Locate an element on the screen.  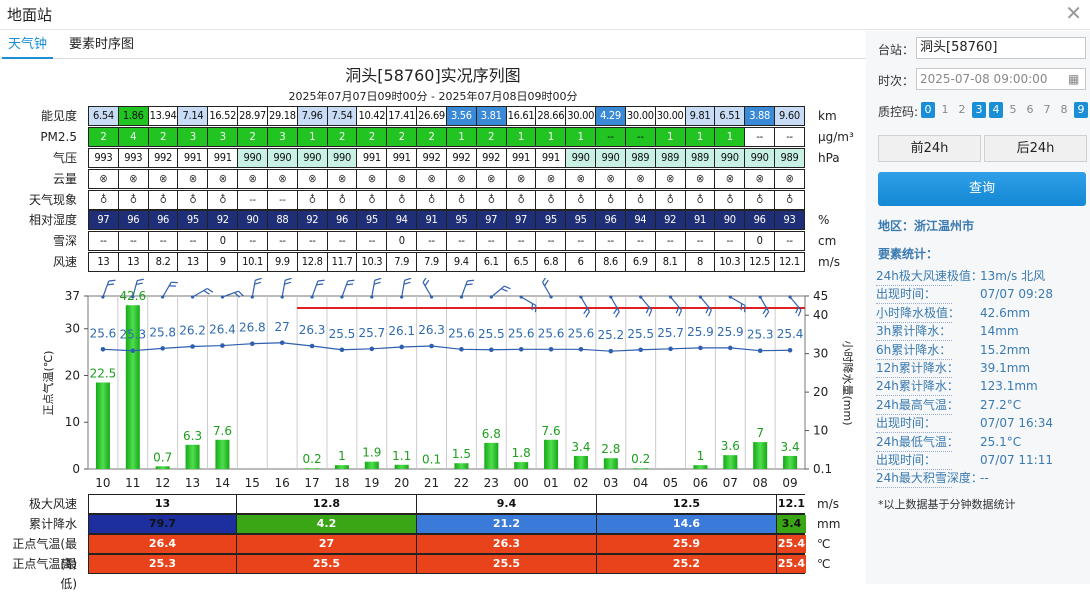
stat-key: 24h最低气温： is located at coordinates (917, 442).